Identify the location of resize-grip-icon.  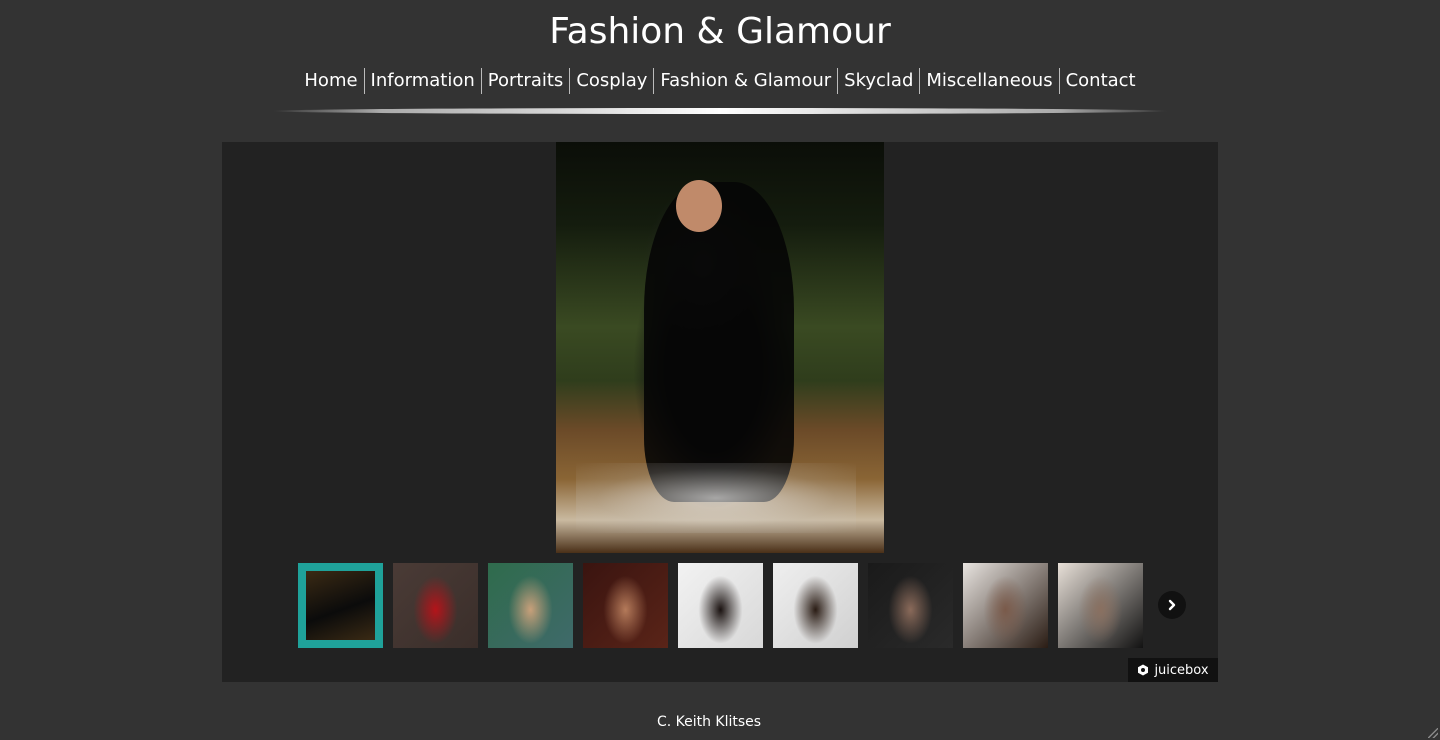
(1433, 733).